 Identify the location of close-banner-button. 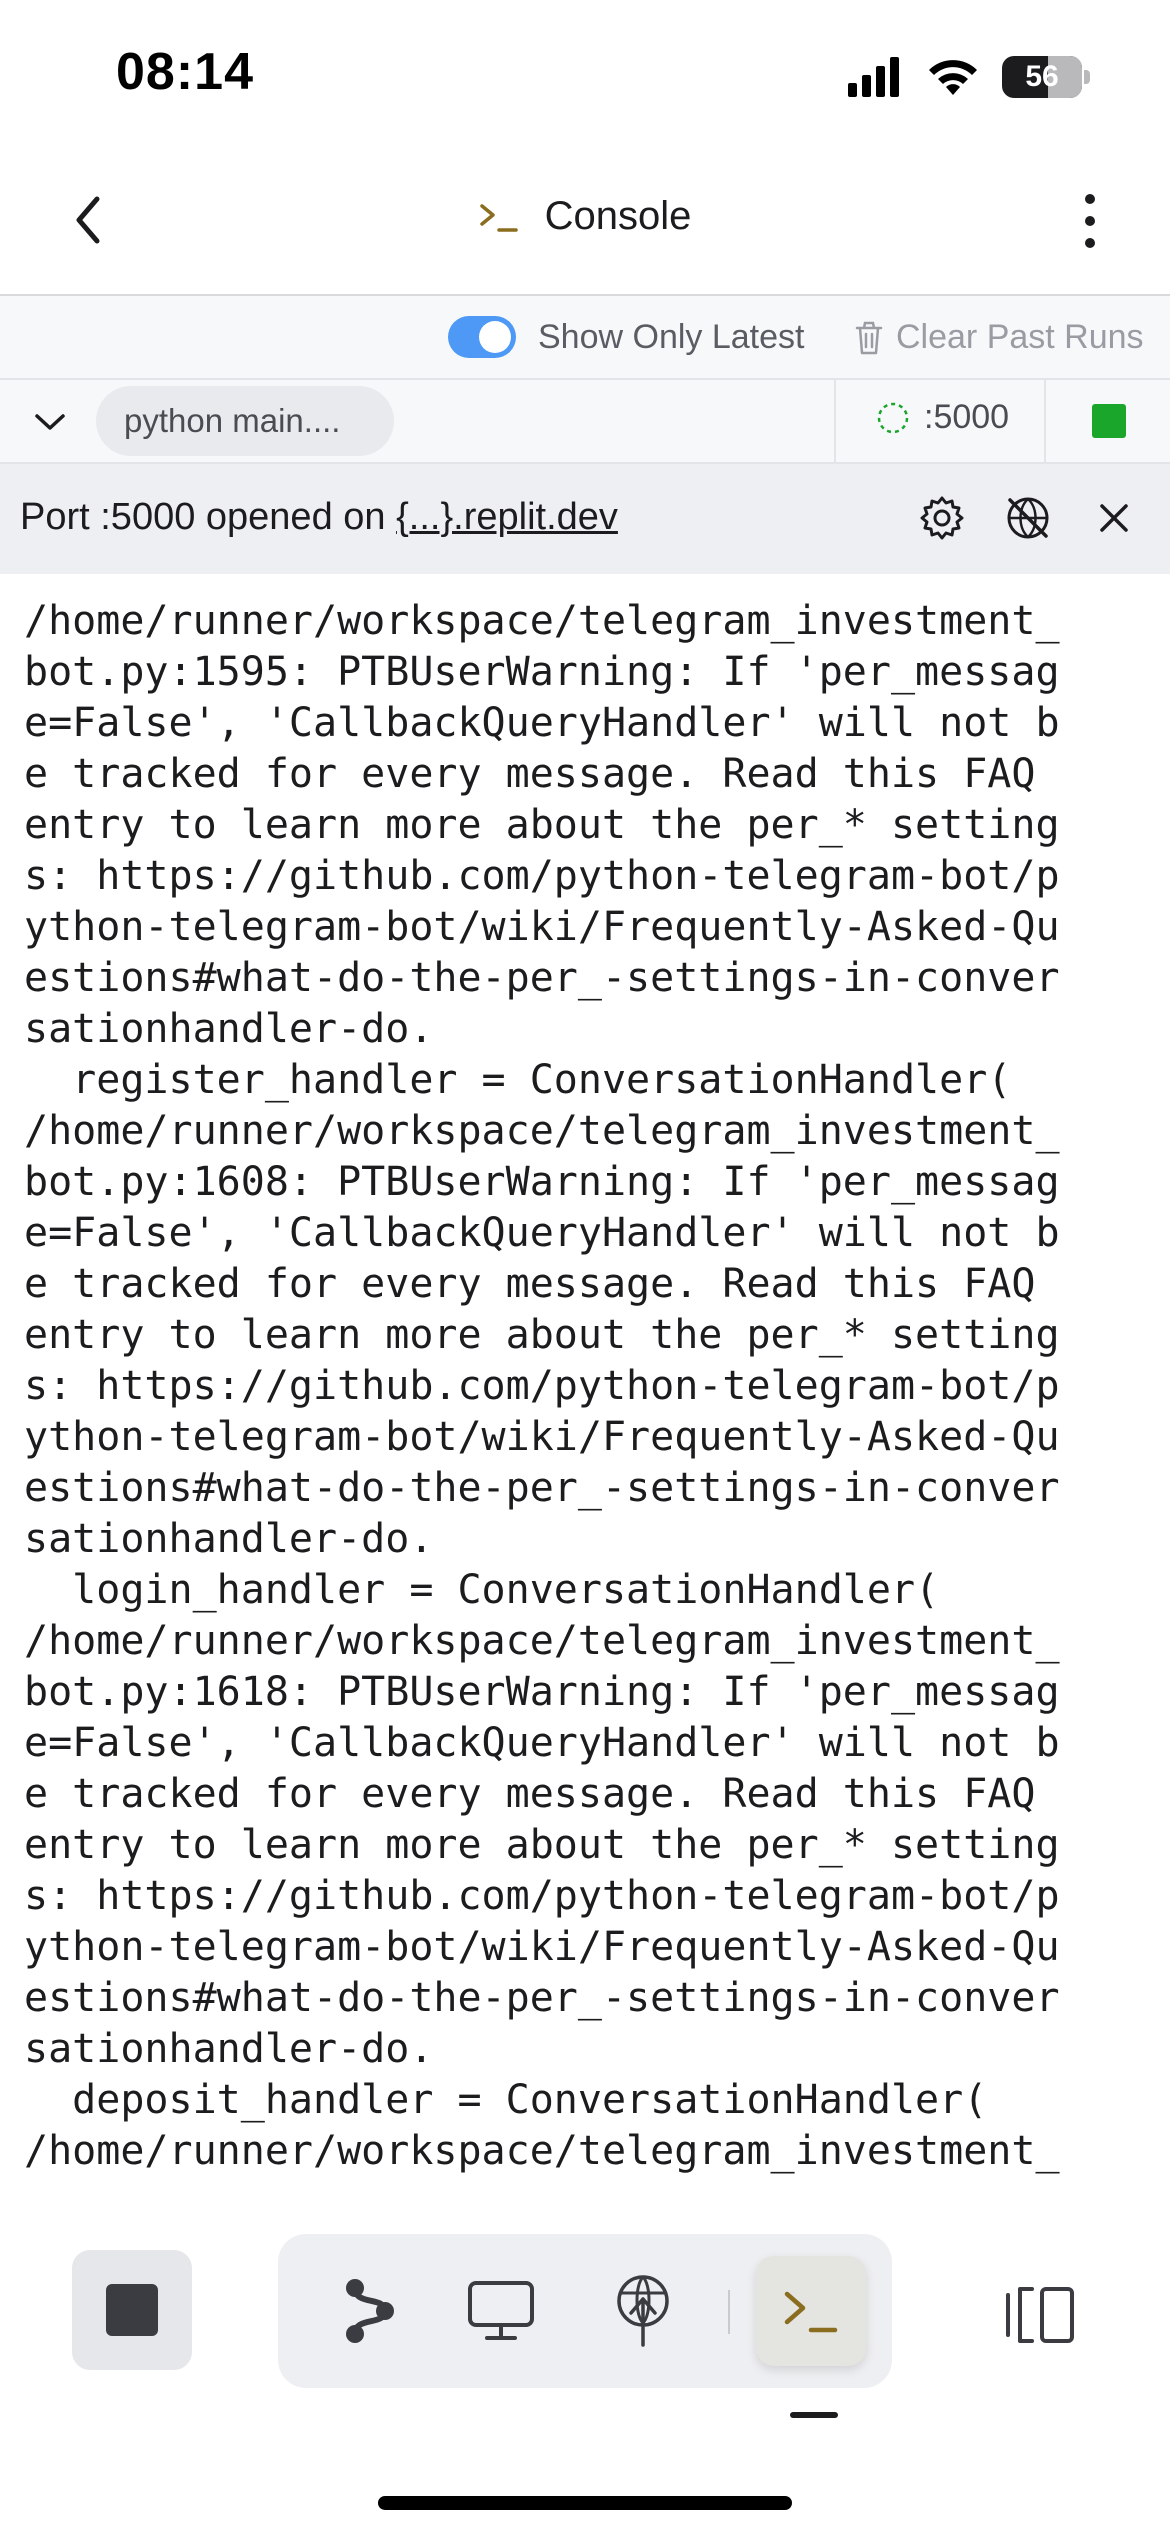
(1114, 518).